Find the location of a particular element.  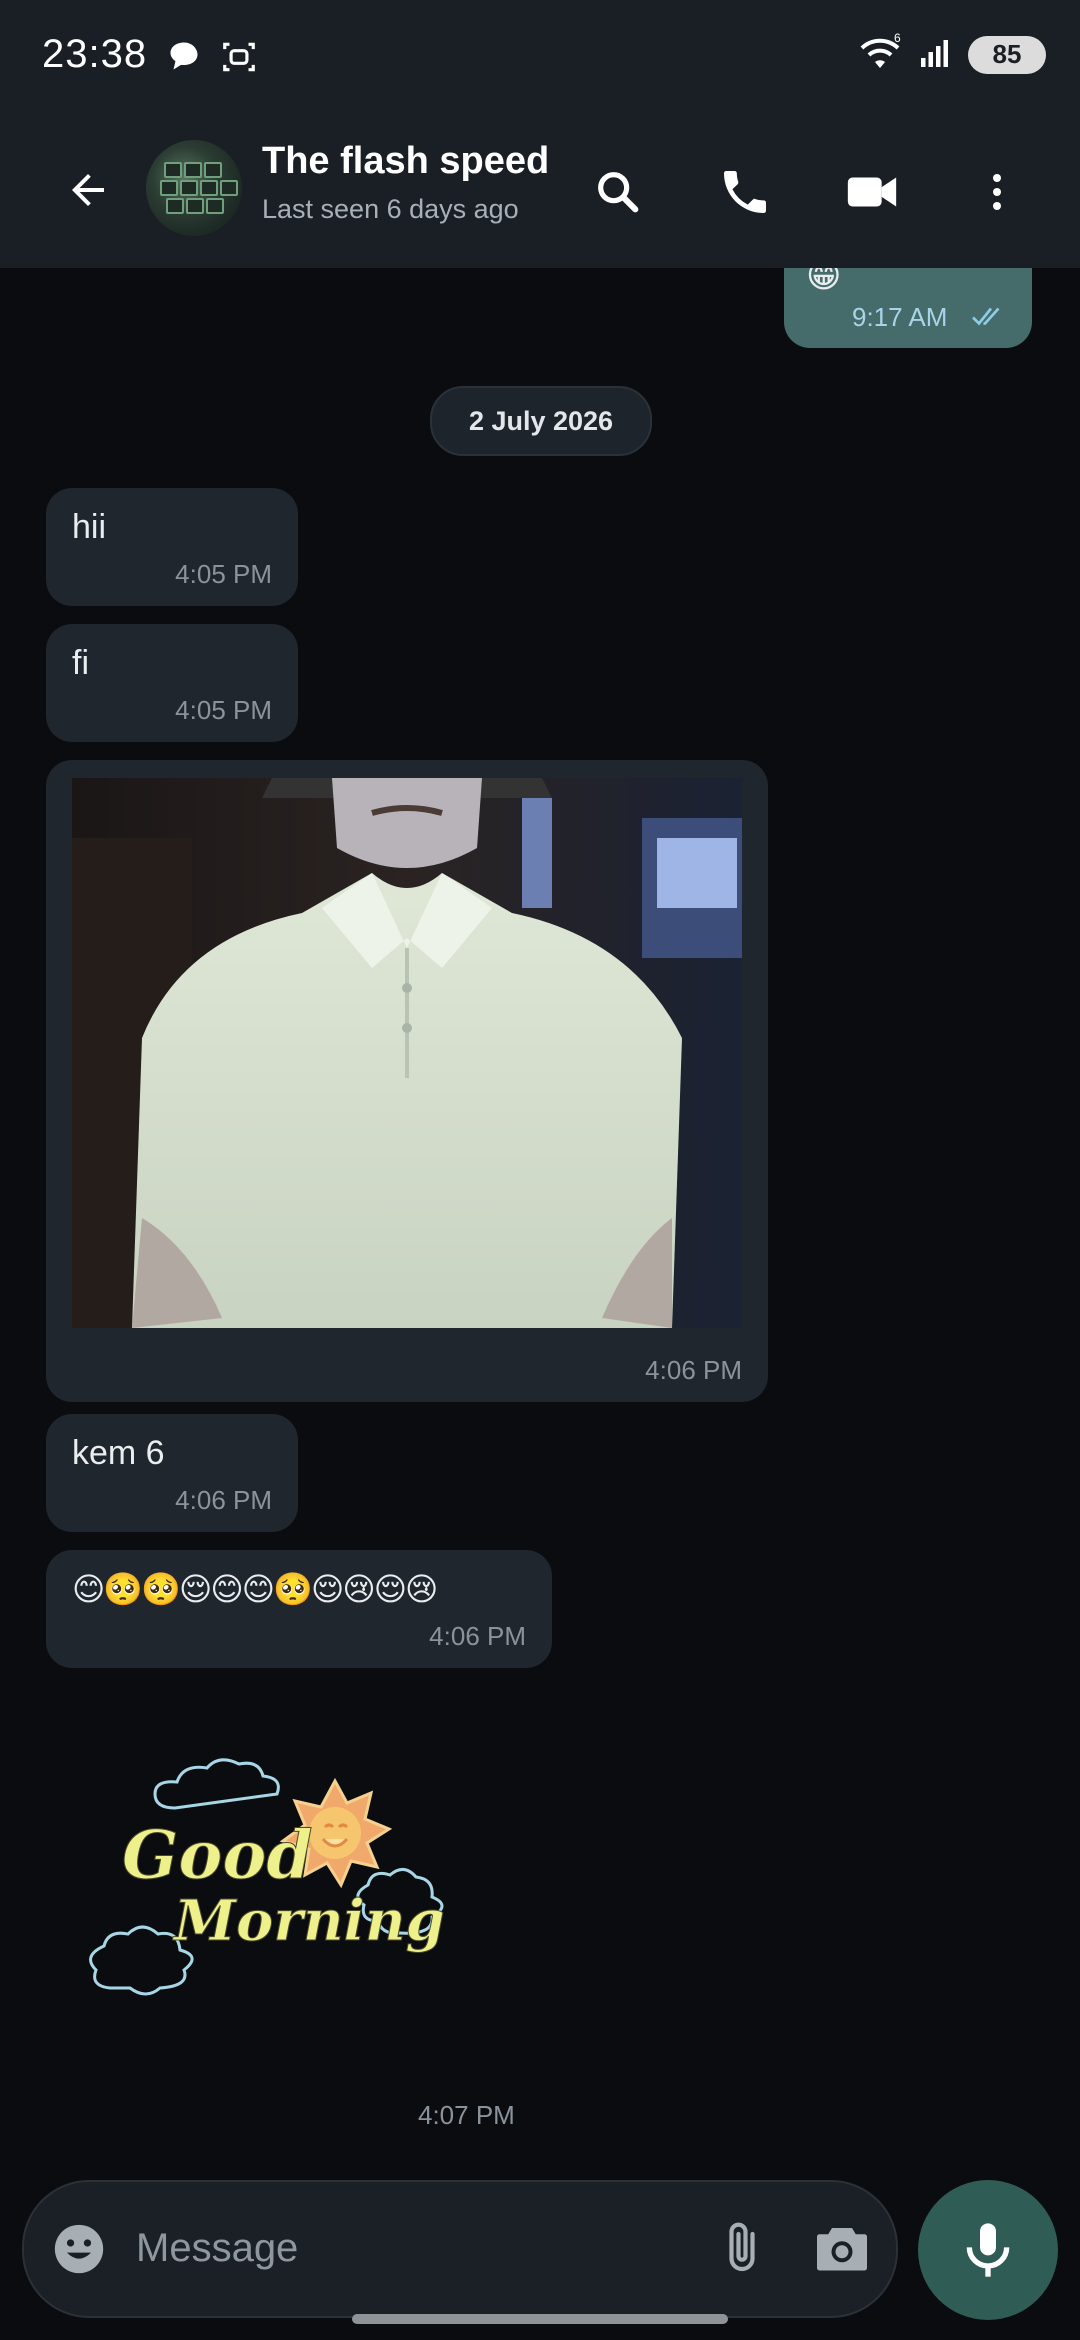

signal-icon is located at coordinates (936, 54).